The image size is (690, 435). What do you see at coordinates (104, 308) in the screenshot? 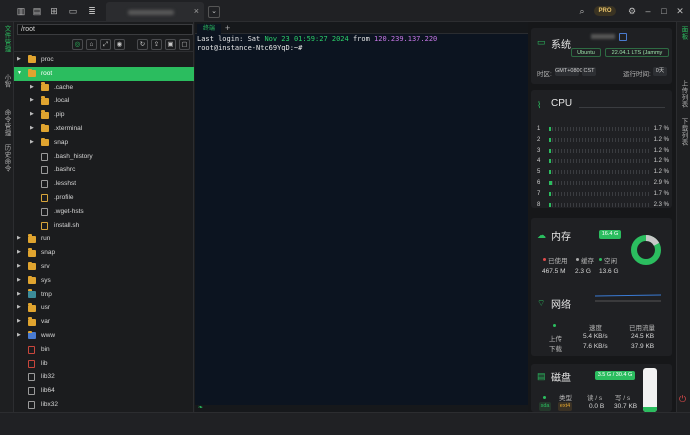
I see `file-tree-row: ▶ usr` at bounding box center [104, 308].